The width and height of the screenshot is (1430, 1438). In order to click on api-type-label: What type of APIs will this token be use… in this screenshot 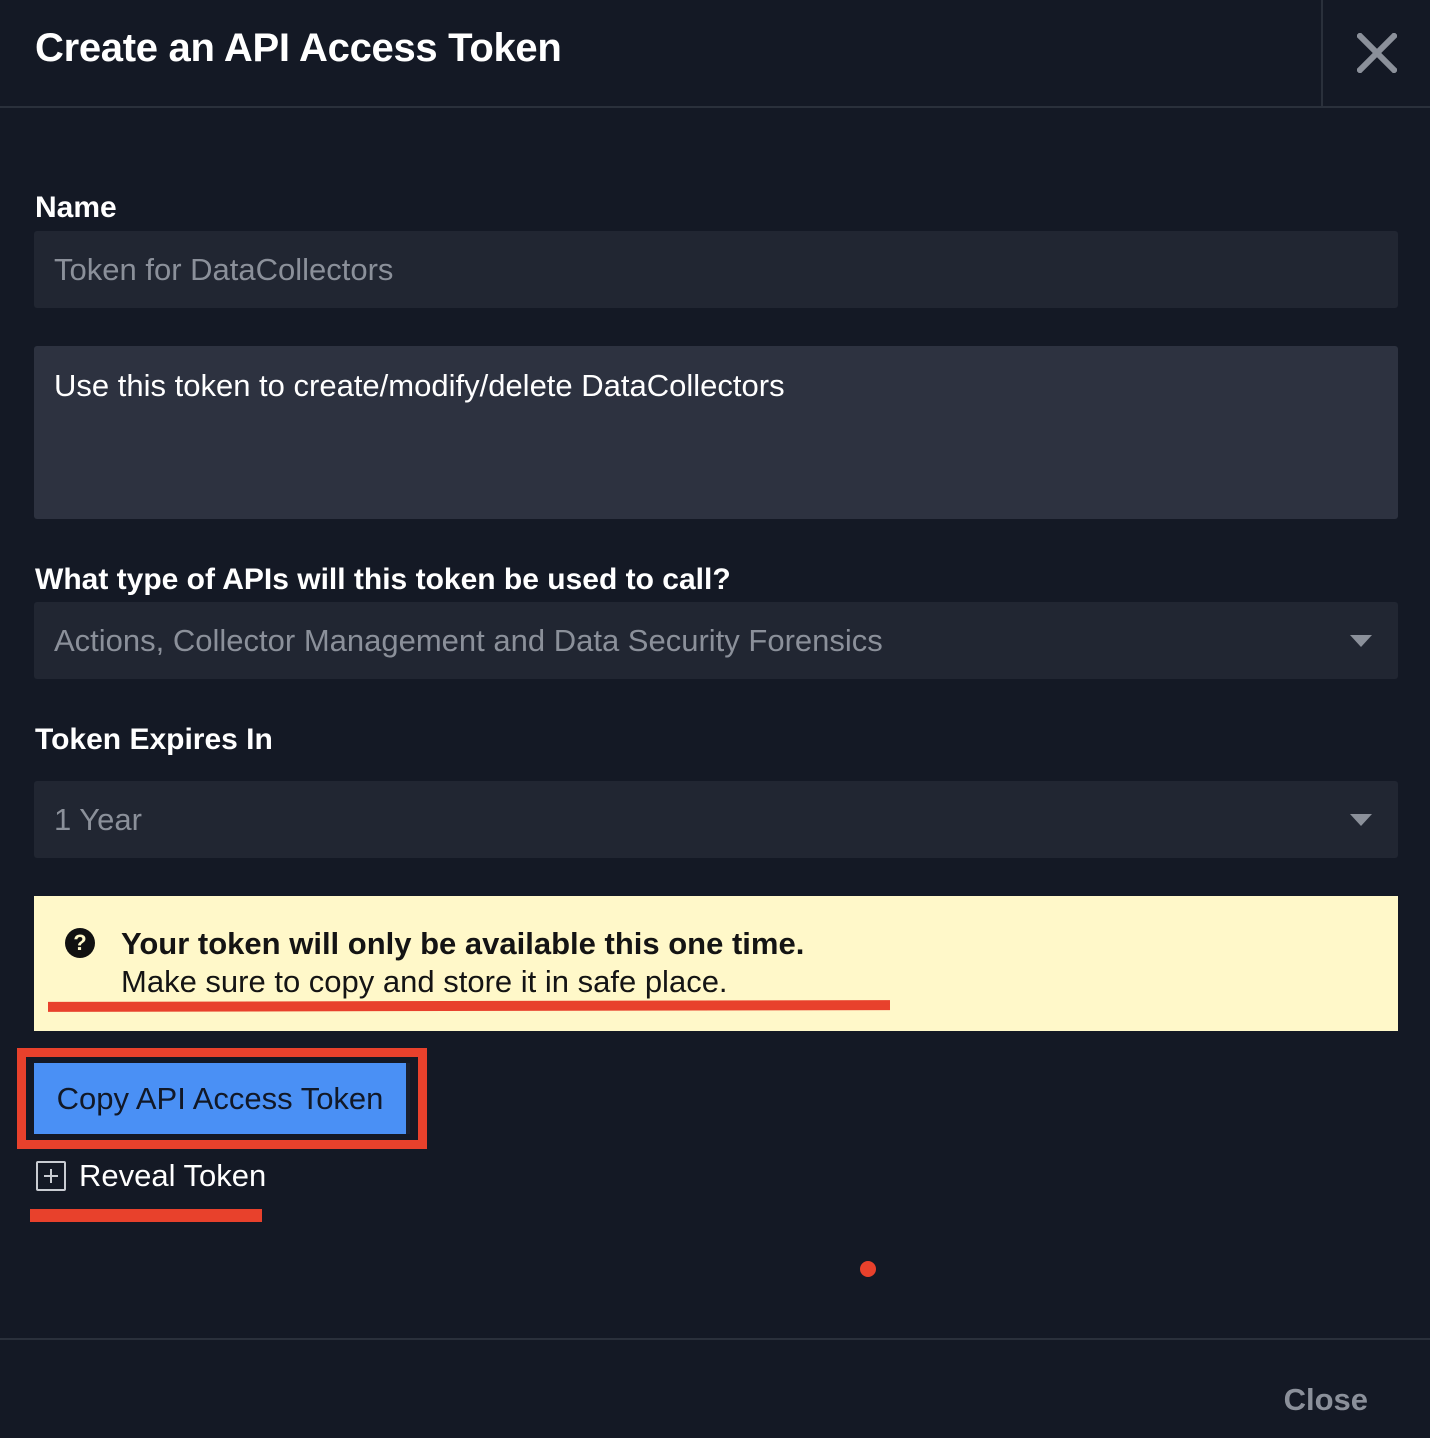, I will do `click(383, 579)`.